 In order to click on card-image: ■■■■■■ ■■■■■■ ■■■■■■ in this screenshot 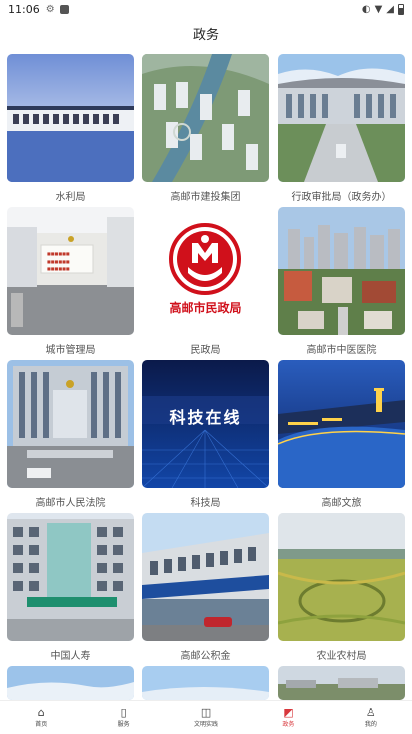, I will do `click(70, 271)`.